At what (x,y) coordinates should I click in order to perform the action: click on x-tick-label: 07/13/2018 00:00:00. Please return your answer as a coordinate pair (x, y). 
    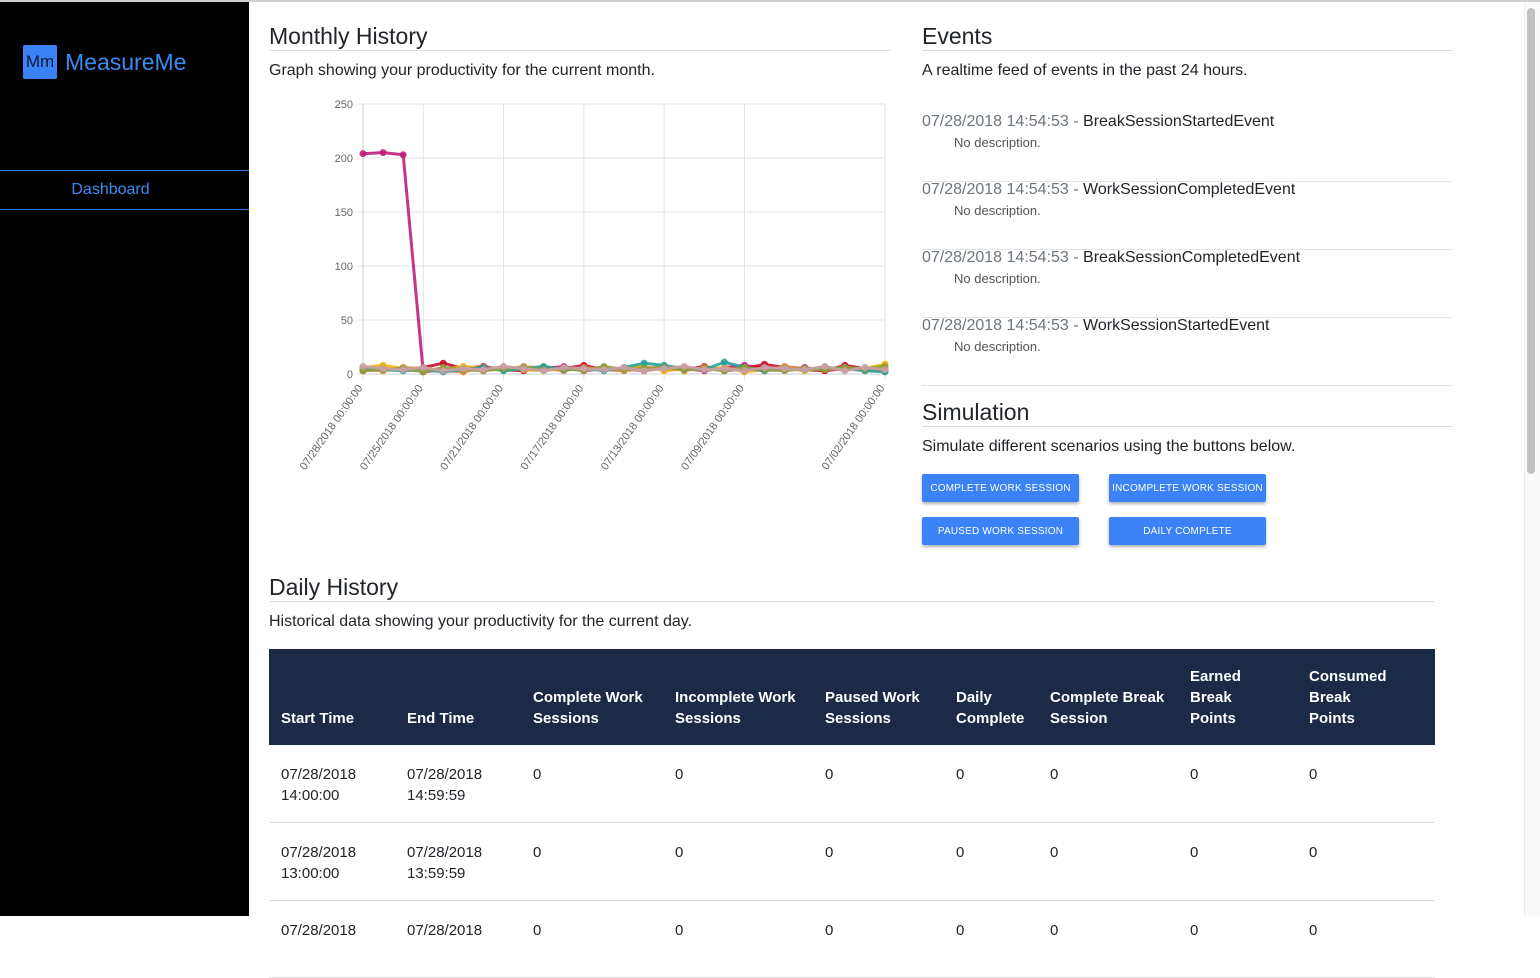
    Looking at the image, I should click on (633, 428).